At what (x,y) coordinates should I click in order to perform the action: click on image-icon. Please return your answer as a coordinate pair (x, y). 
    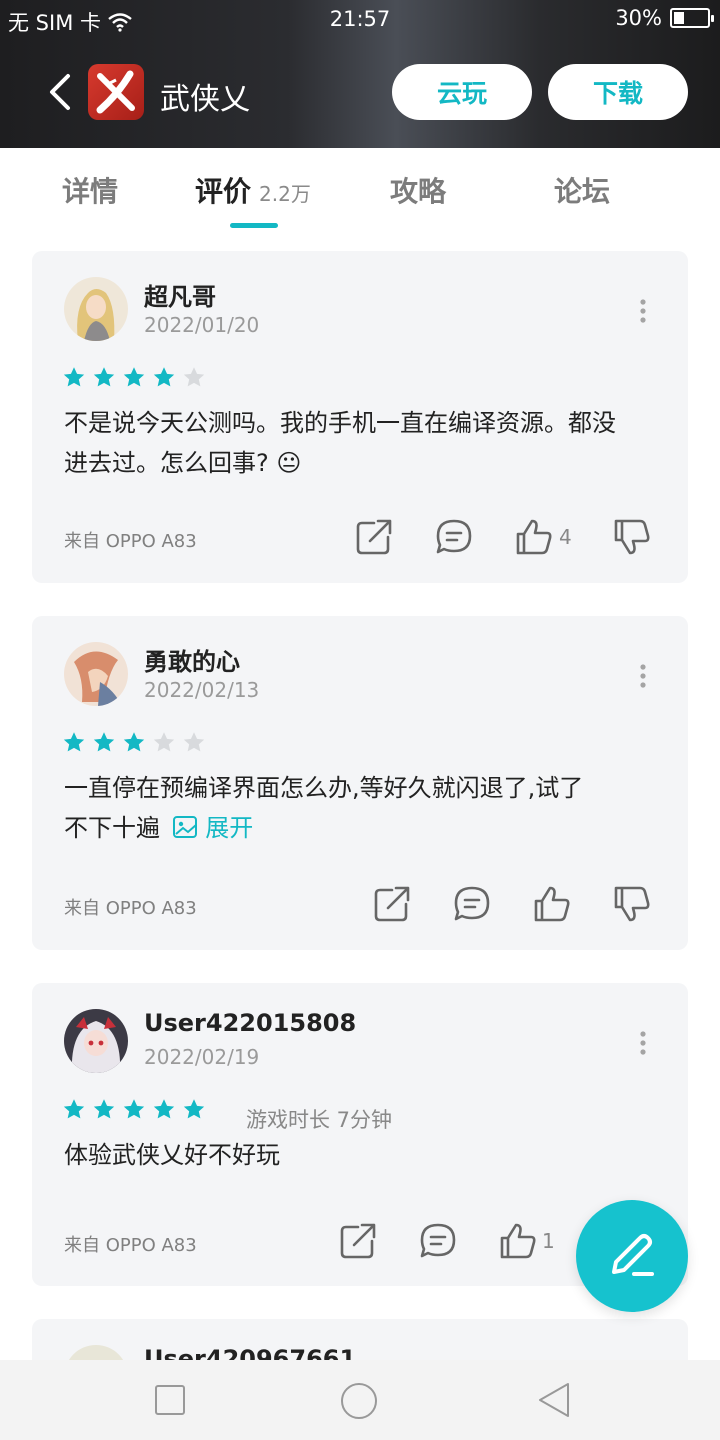
    Looking at the image, I should click on (184, 827).